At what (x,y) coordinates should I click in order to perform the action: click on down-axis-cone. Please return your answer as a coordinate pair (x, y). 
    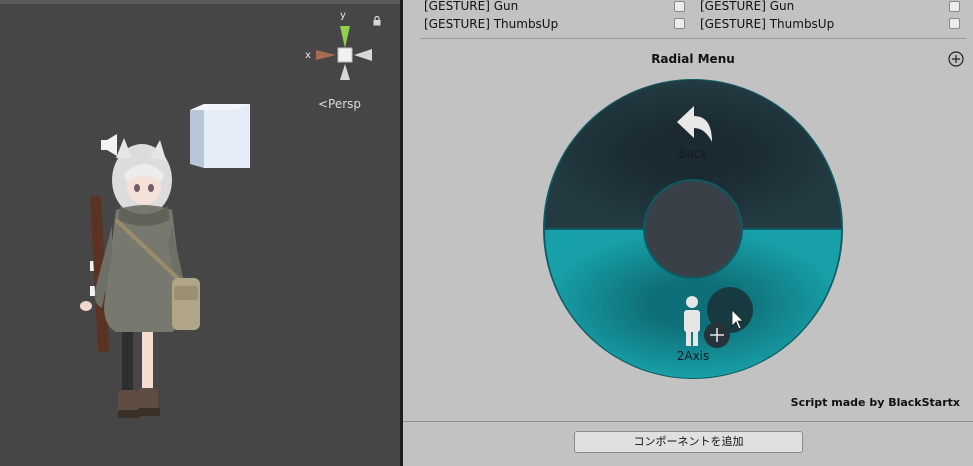
    Looking at the image, I should click on (345, 72).